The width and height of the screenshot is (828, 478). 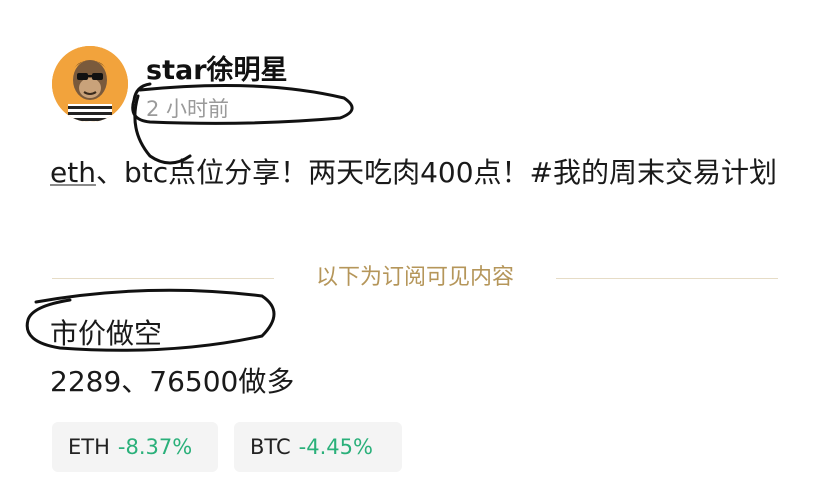 What do you see at coordinates (106, 333) in the screenshot?
I see `strategy-line-1: 市价做空` at bounding box center [106, 333].